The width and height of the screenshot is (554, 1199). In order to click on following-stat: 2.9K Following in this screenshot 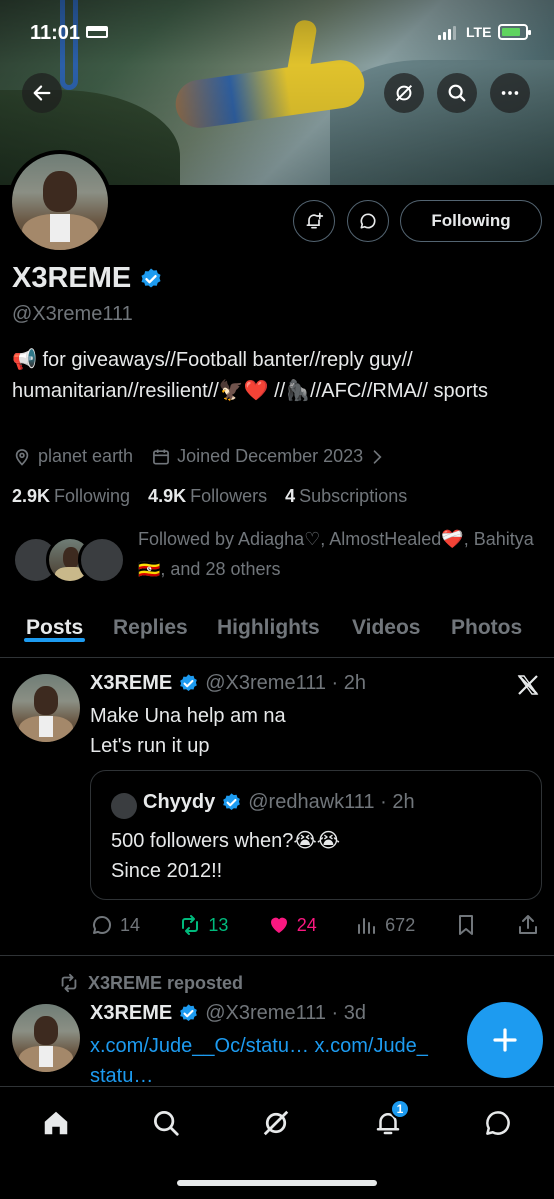, I will do `click(71, 496)`.